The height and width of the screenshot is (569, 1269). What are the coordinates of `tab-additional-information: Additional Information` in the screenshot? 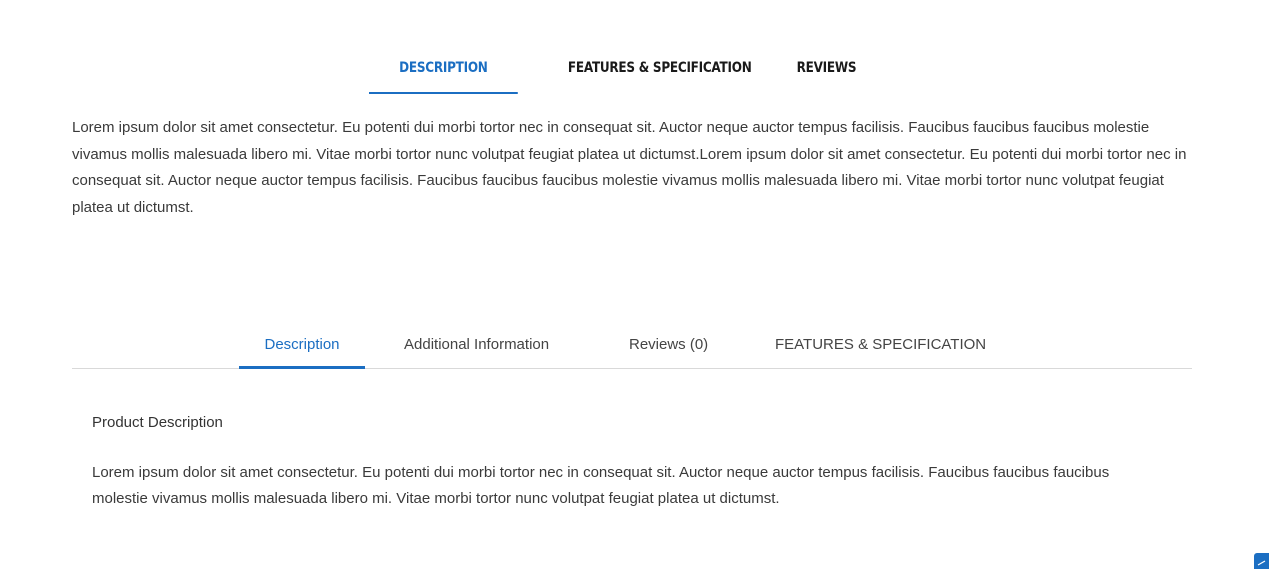 It's located at (487, 348).